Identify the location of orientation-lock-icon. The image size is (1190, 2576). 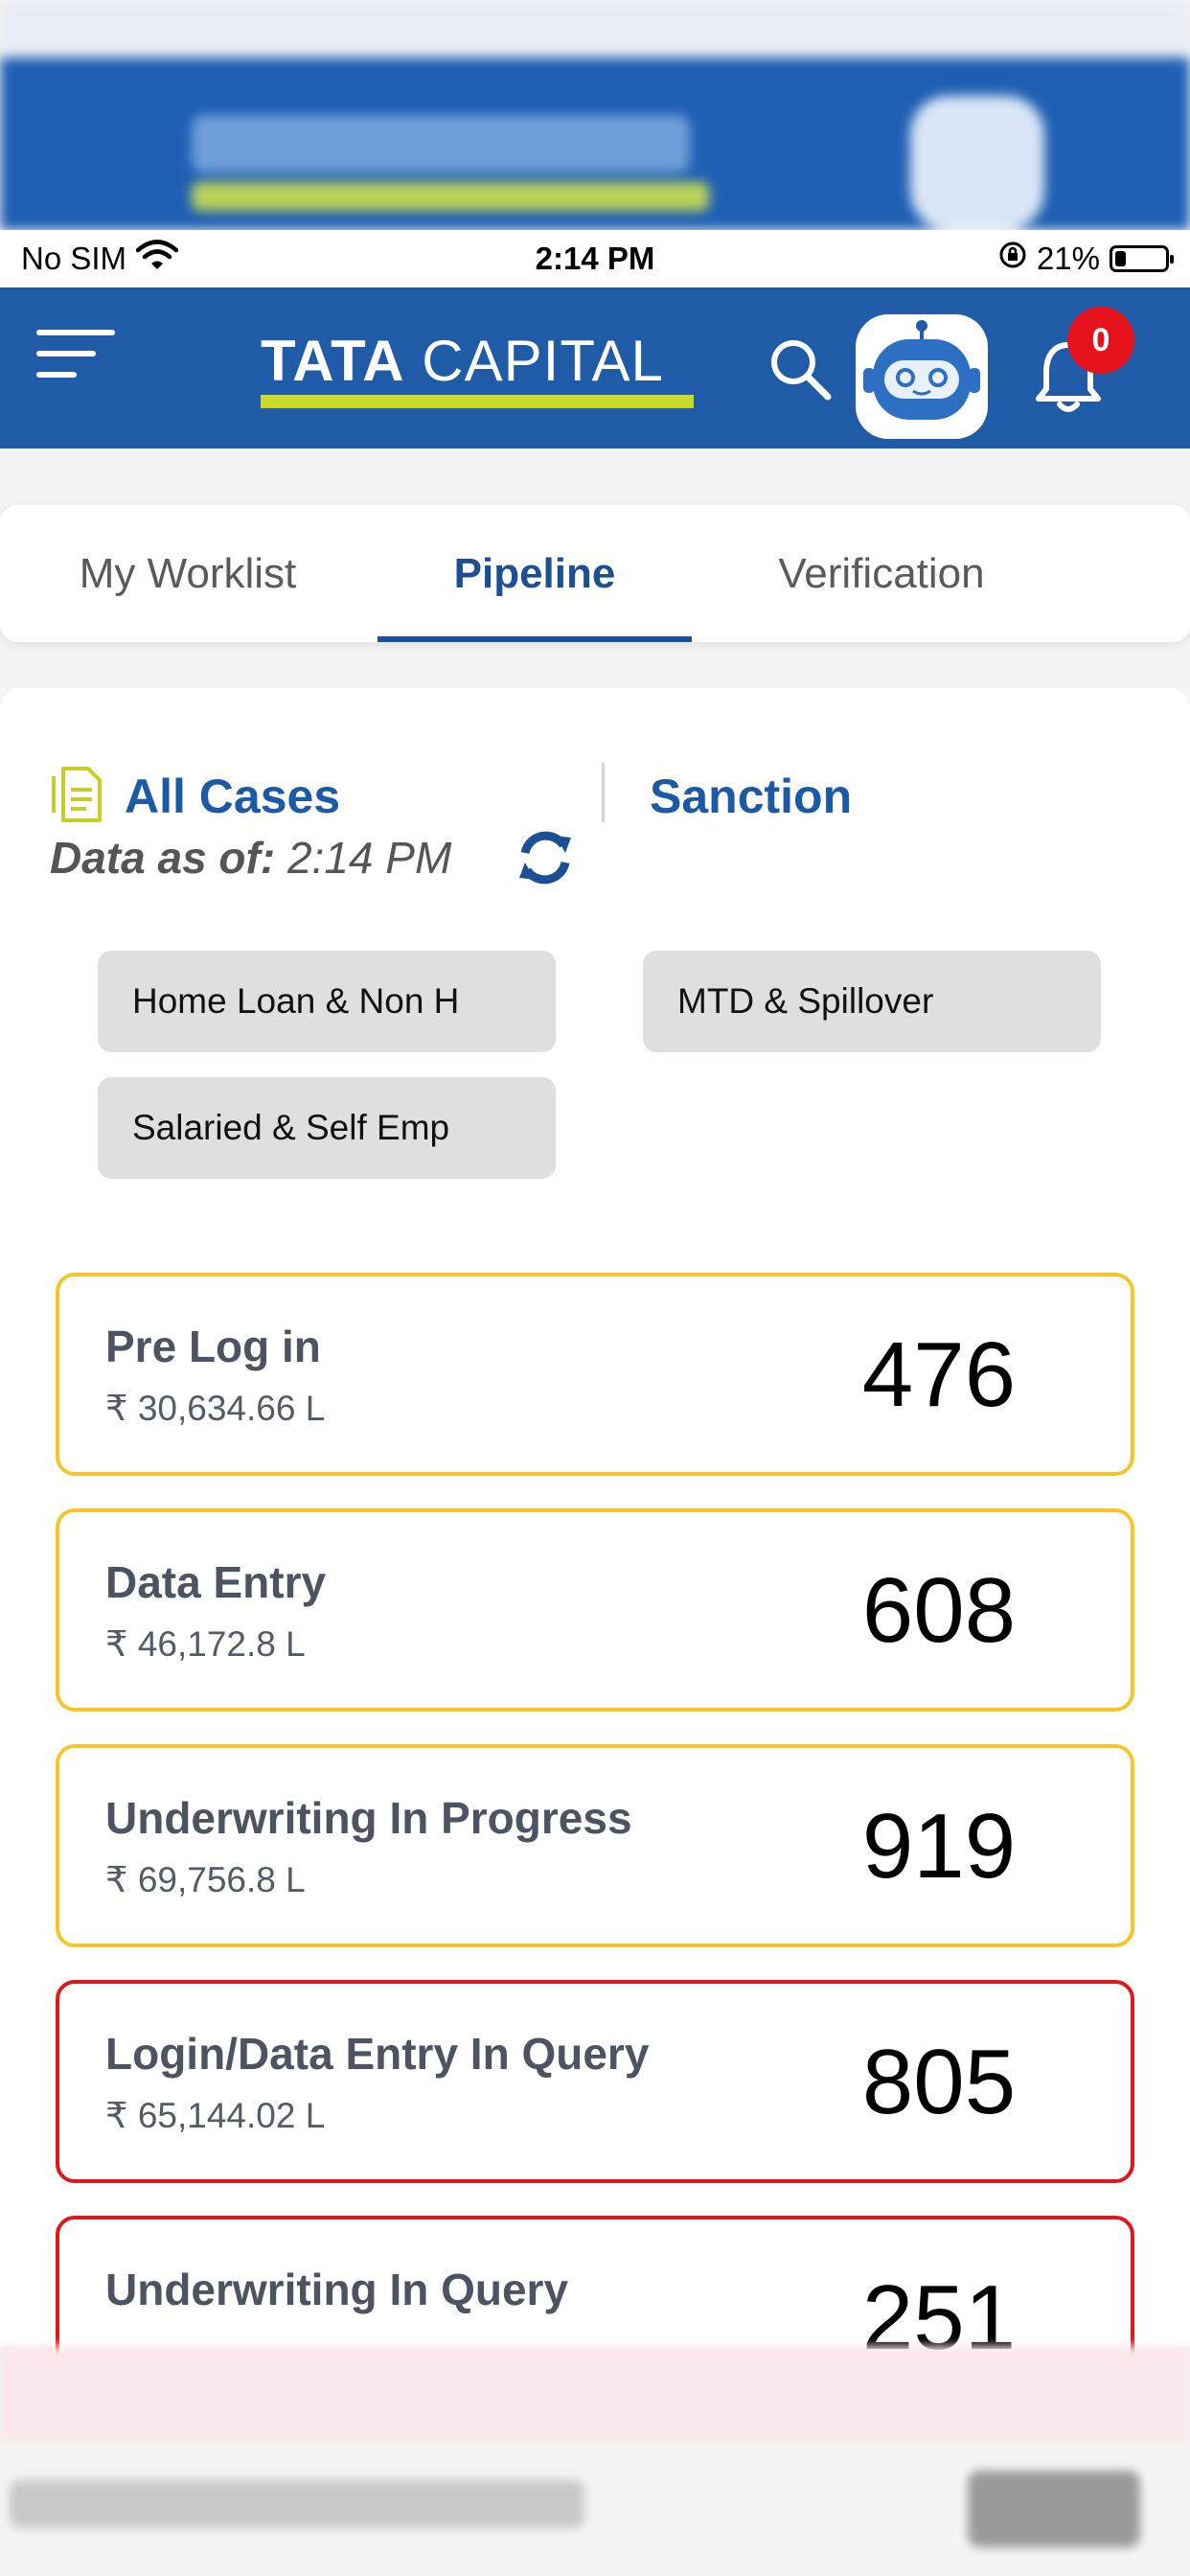
(1013, 259).